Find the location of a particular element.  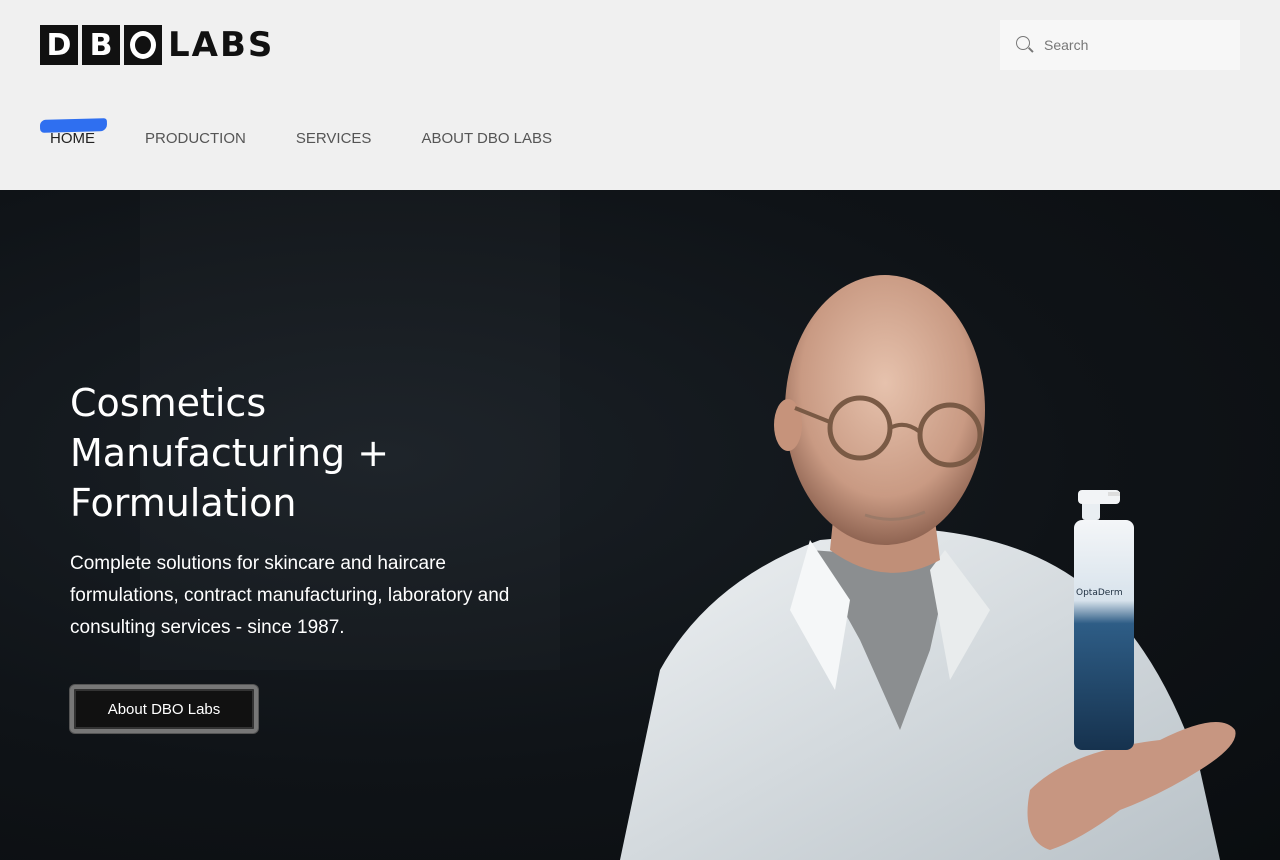

logo-labs-text: LABS is located at coordinates (221, 45).